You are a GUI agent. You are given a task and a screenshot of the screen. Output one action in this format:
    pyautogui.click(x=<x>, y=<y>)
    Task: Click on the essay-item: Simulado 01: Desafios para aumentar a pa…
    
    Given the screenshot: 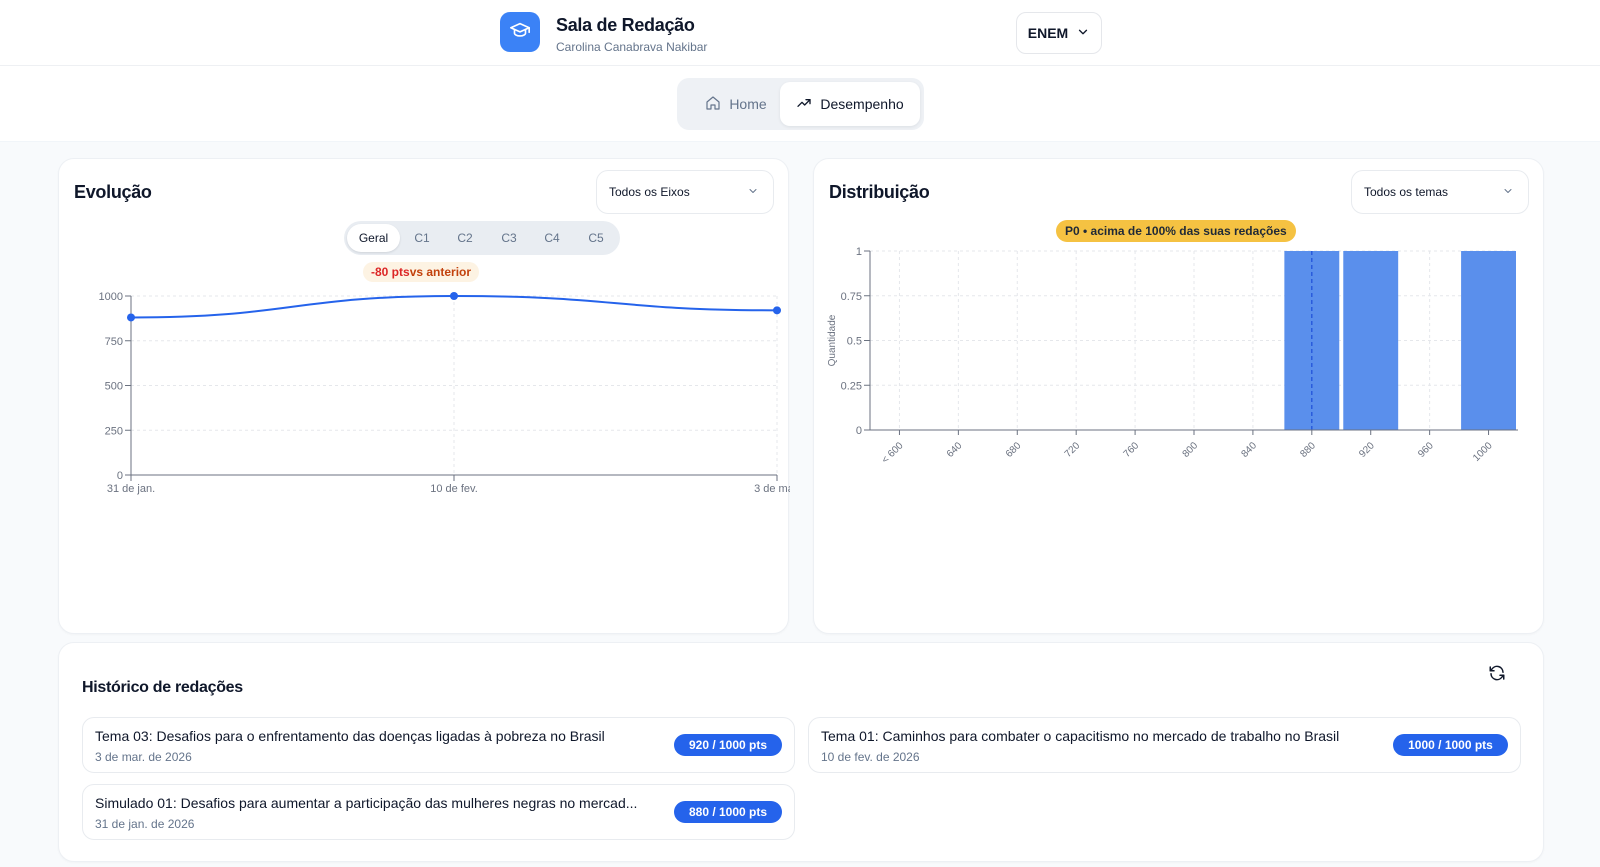 What is the action you would take?
    pyautogui.click(x=438, y=812)
    